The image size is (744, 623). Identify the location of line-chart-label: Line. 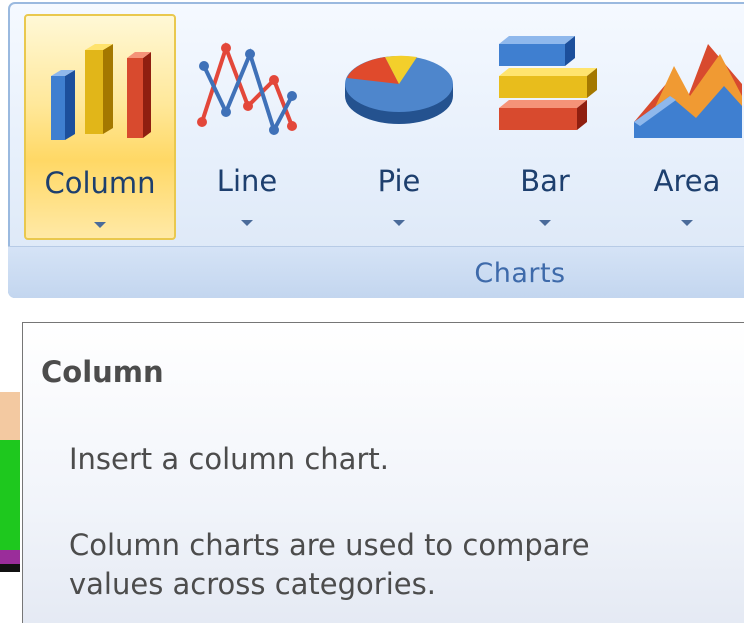
(247, 181).